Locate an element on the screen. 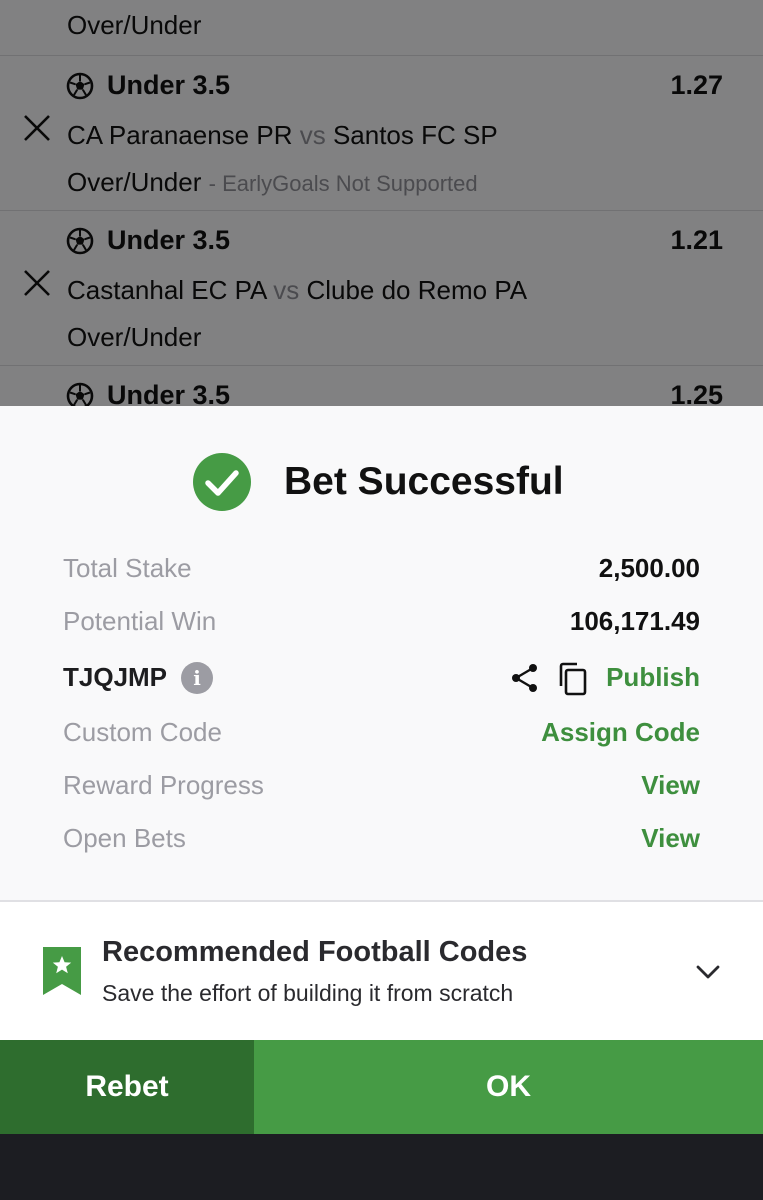 The height and width of the screenshot is (1200, 763). check-circle-icon is located at coordinates (222, 482).